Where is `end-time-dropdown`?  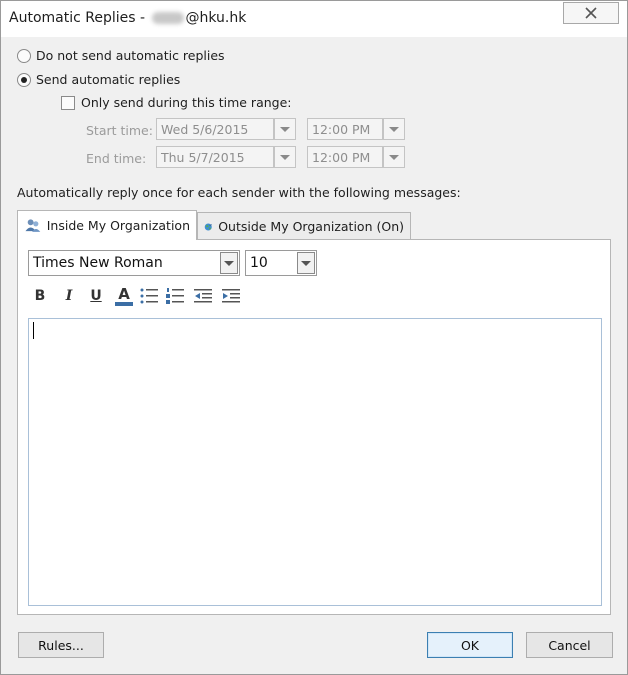 end-time-dropdown is located at coordinates (394, 157).